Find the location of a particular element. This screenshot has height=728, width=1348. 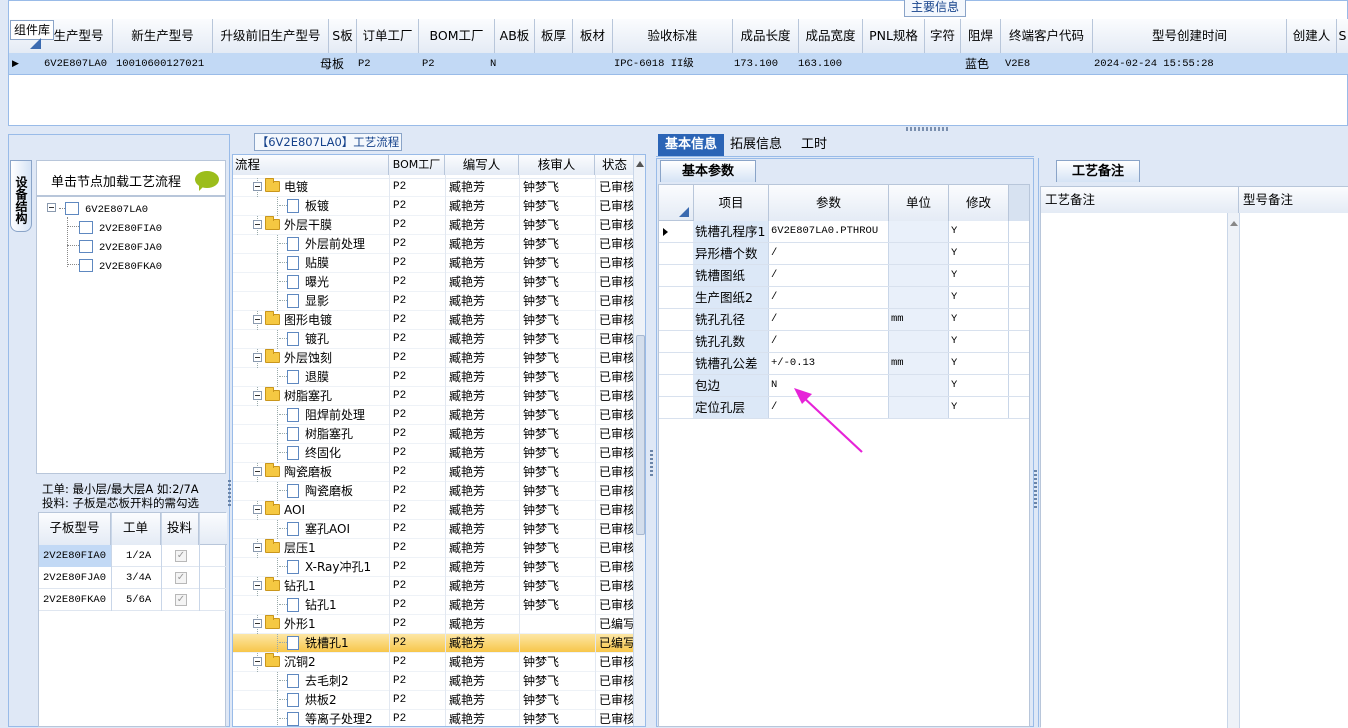

param-row: 异形槽个数 / Y is located at coordinates (844, 254).